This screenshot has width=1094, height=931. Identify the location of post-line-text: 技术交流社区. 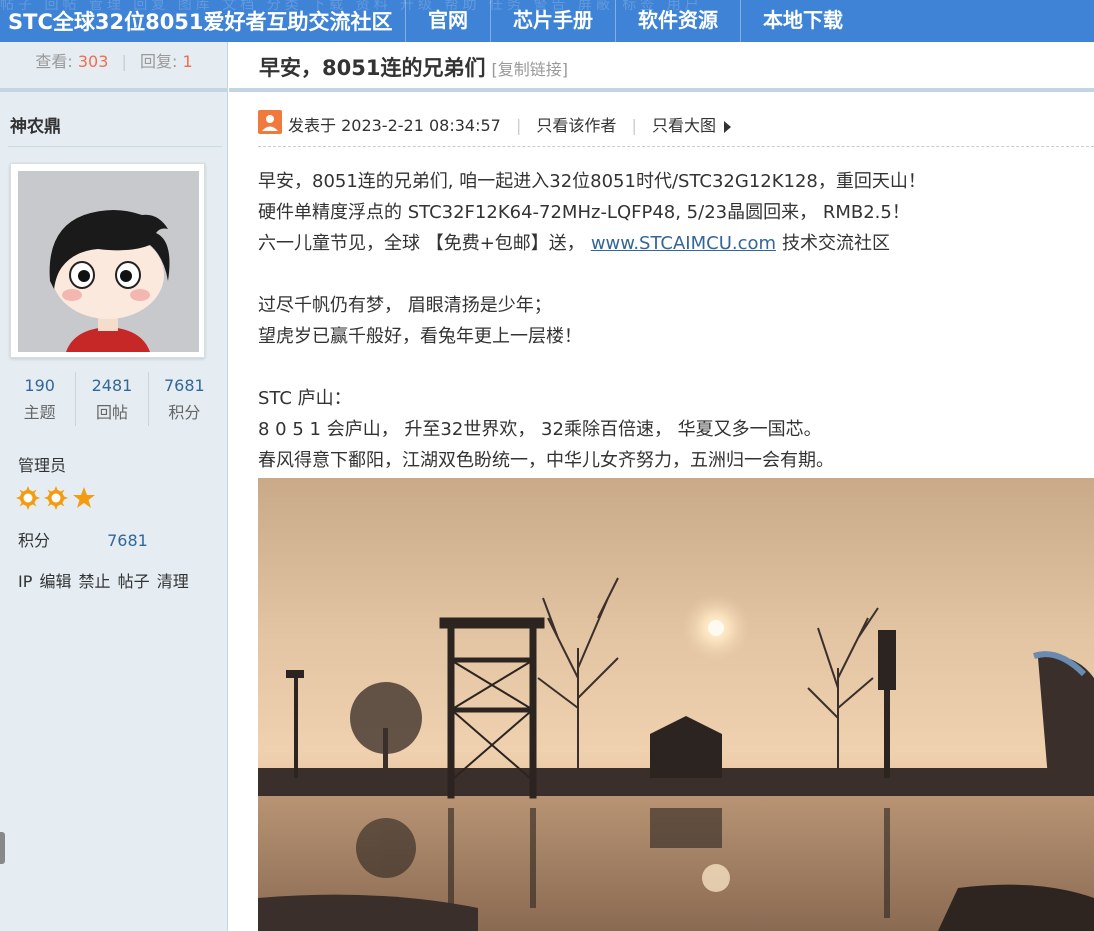
(836, 243).